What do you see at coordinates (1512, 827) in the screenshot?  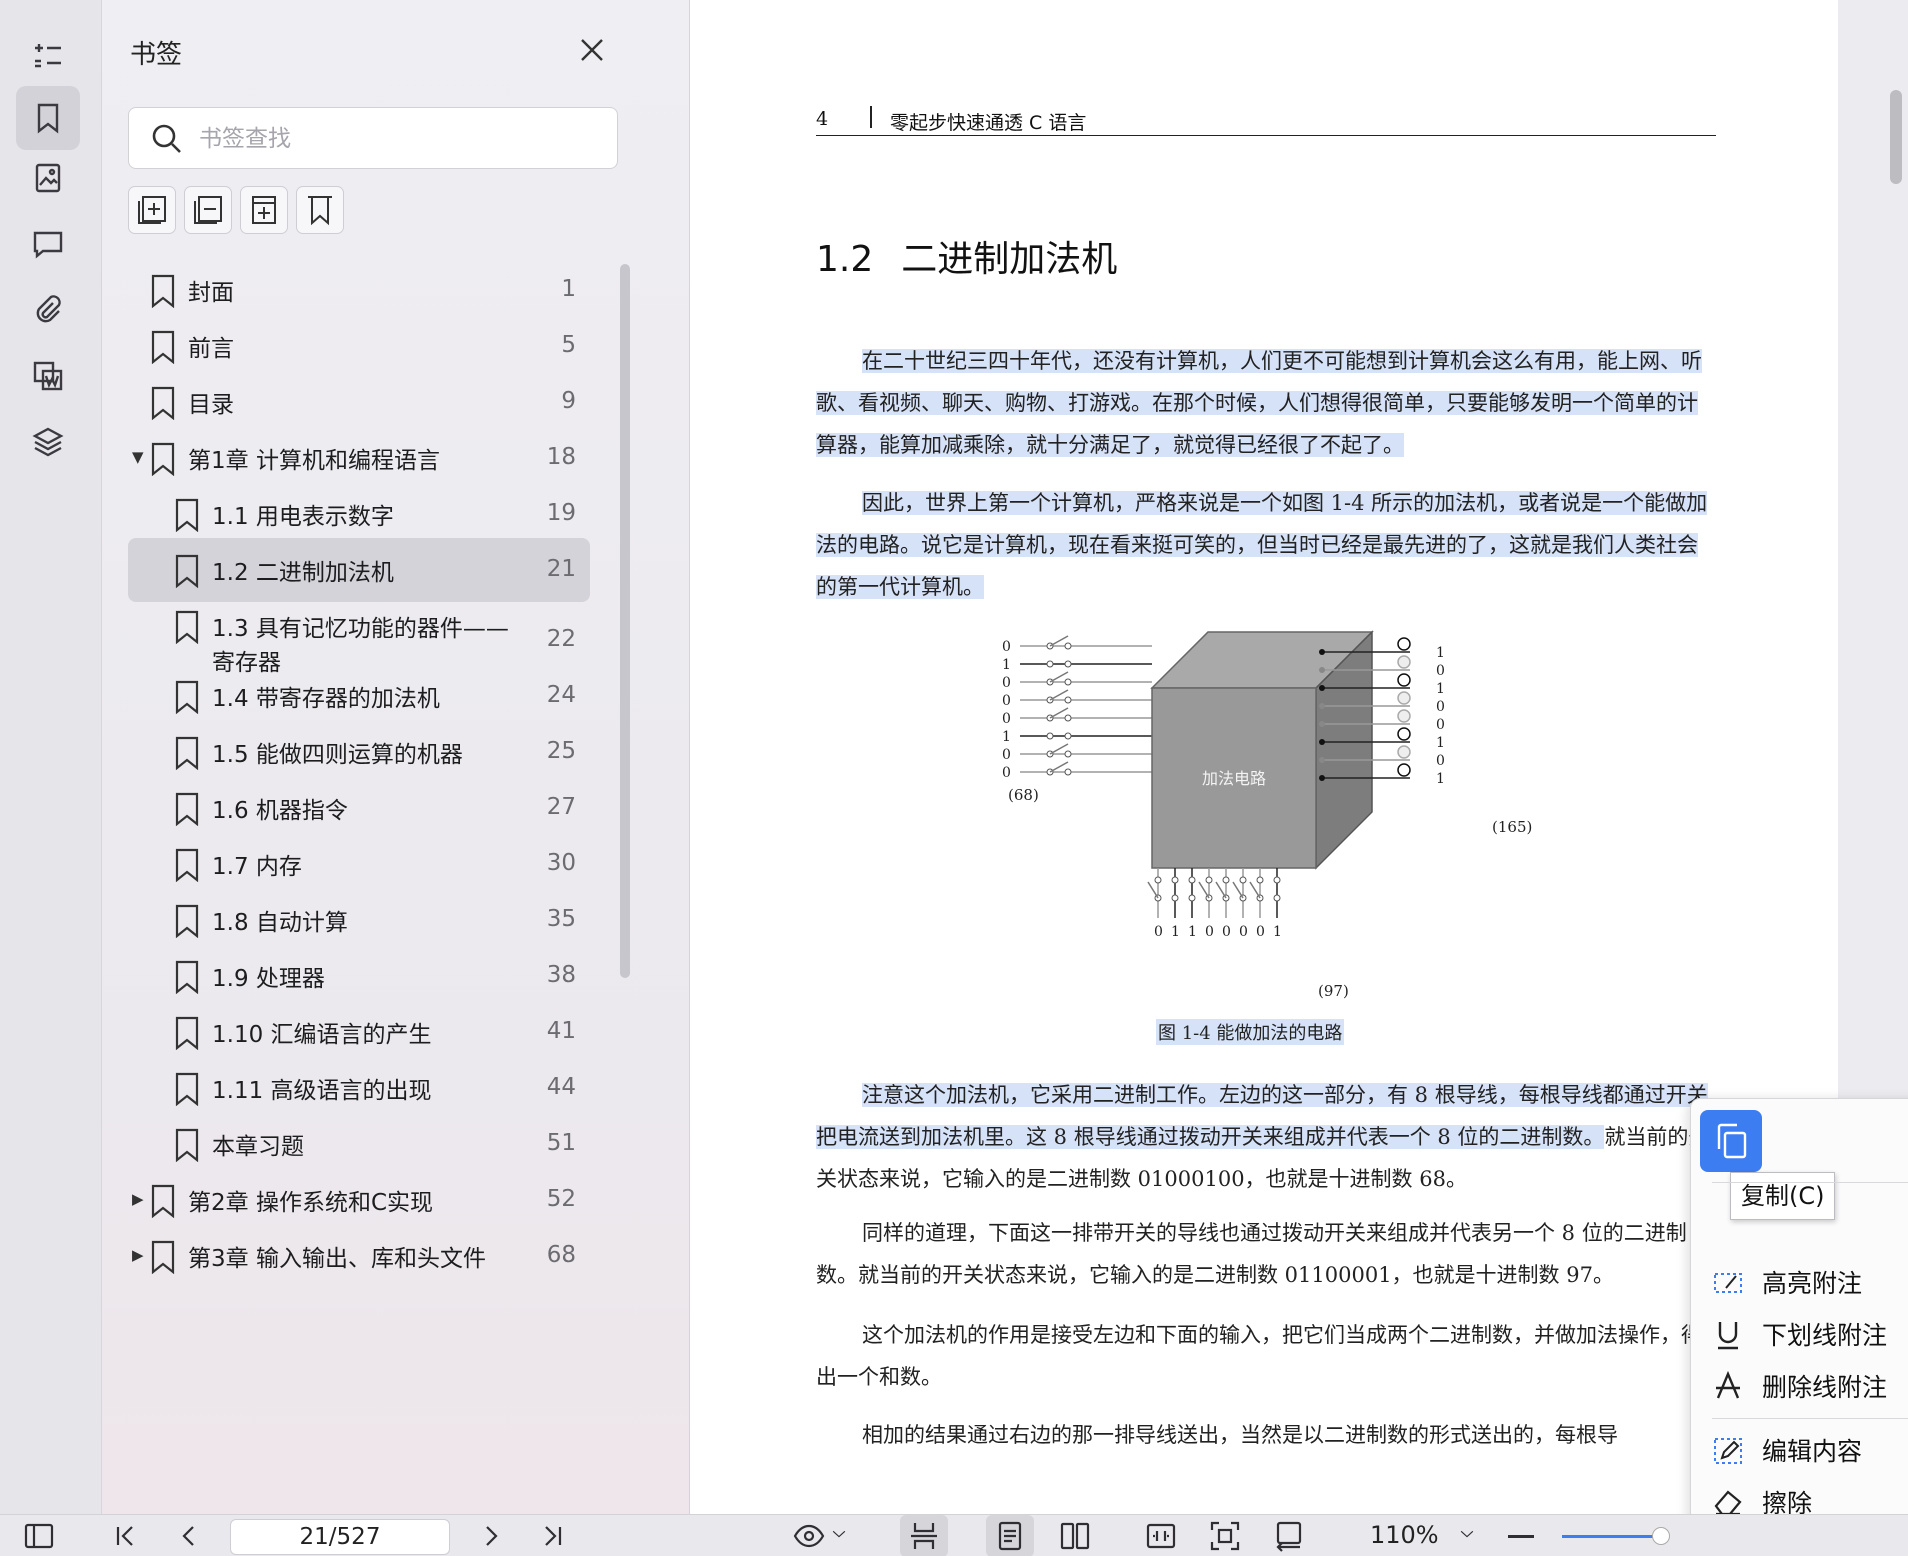 I see `right-value-label: (165)` at bounding box center [1512, 827].